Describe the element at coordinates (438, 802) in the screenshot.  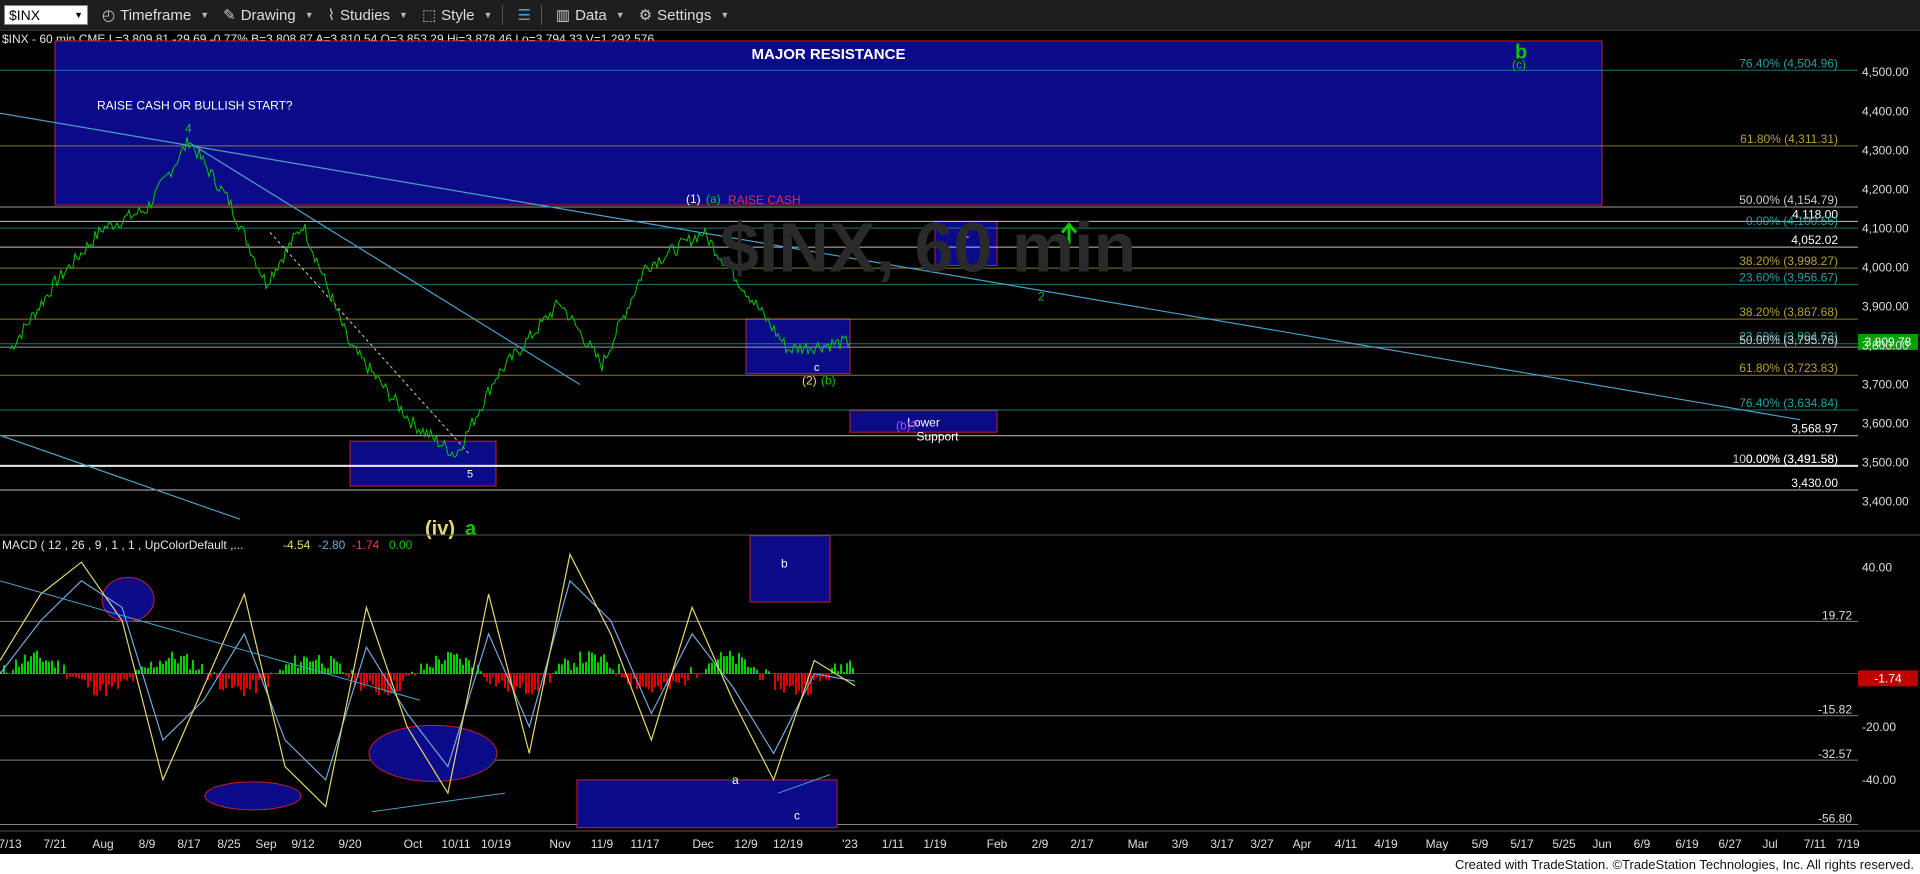
I see `macd-trendline-up` at that location.